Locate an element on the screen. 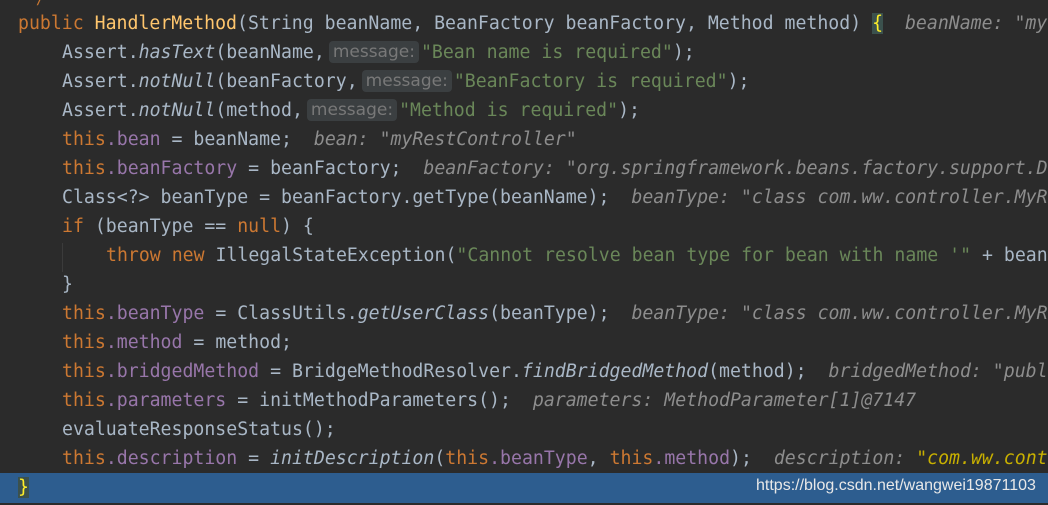 This screenshot has height=505, width=1048. inline-debug-value: bean: "myRestController" is located at coordinates (445, 139).